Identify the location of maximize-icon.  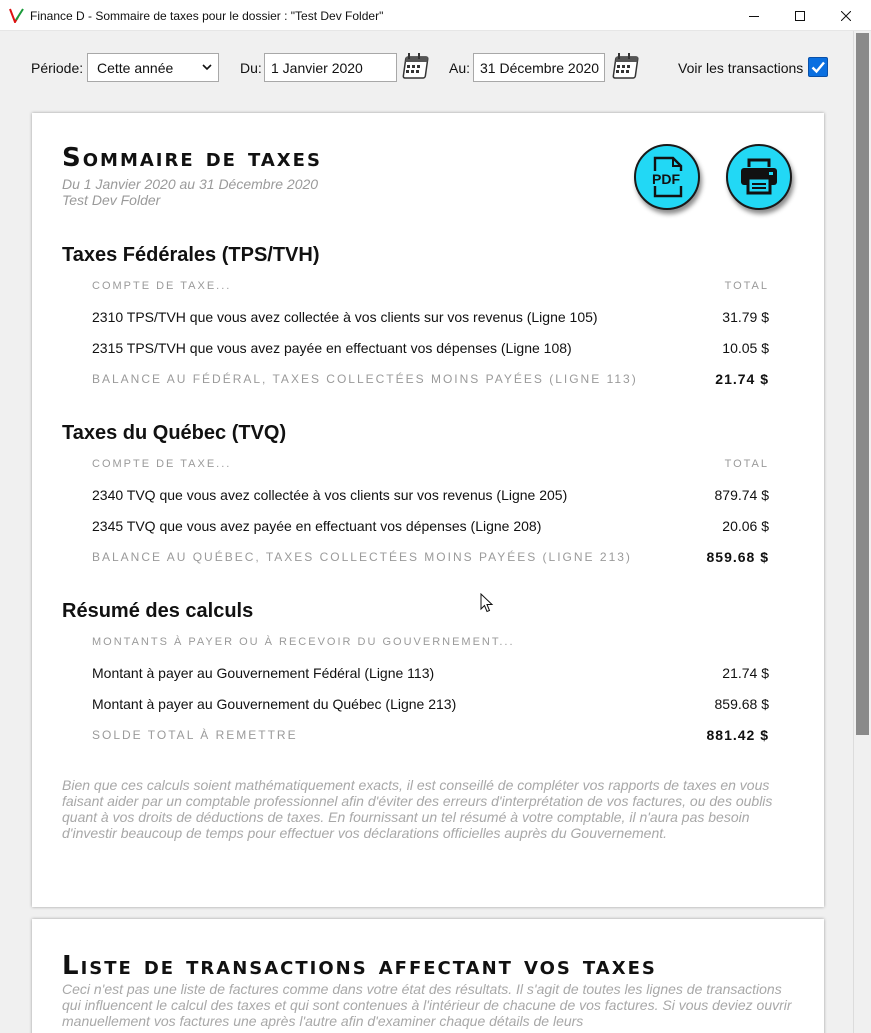
(800, 15).